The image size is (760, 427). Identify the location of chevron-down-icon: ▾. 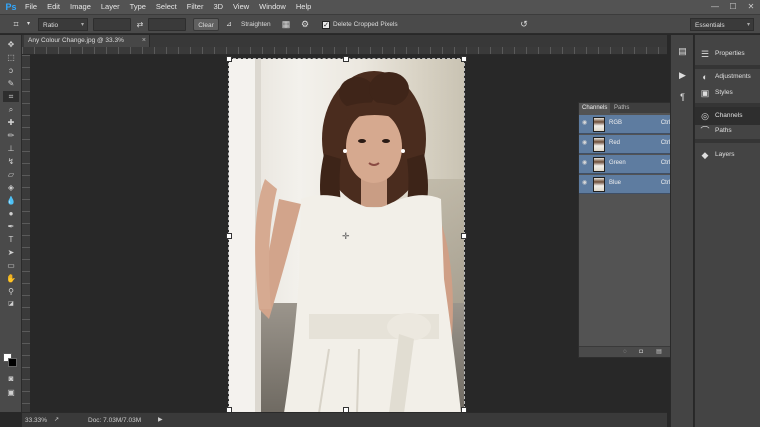
(30, 24).